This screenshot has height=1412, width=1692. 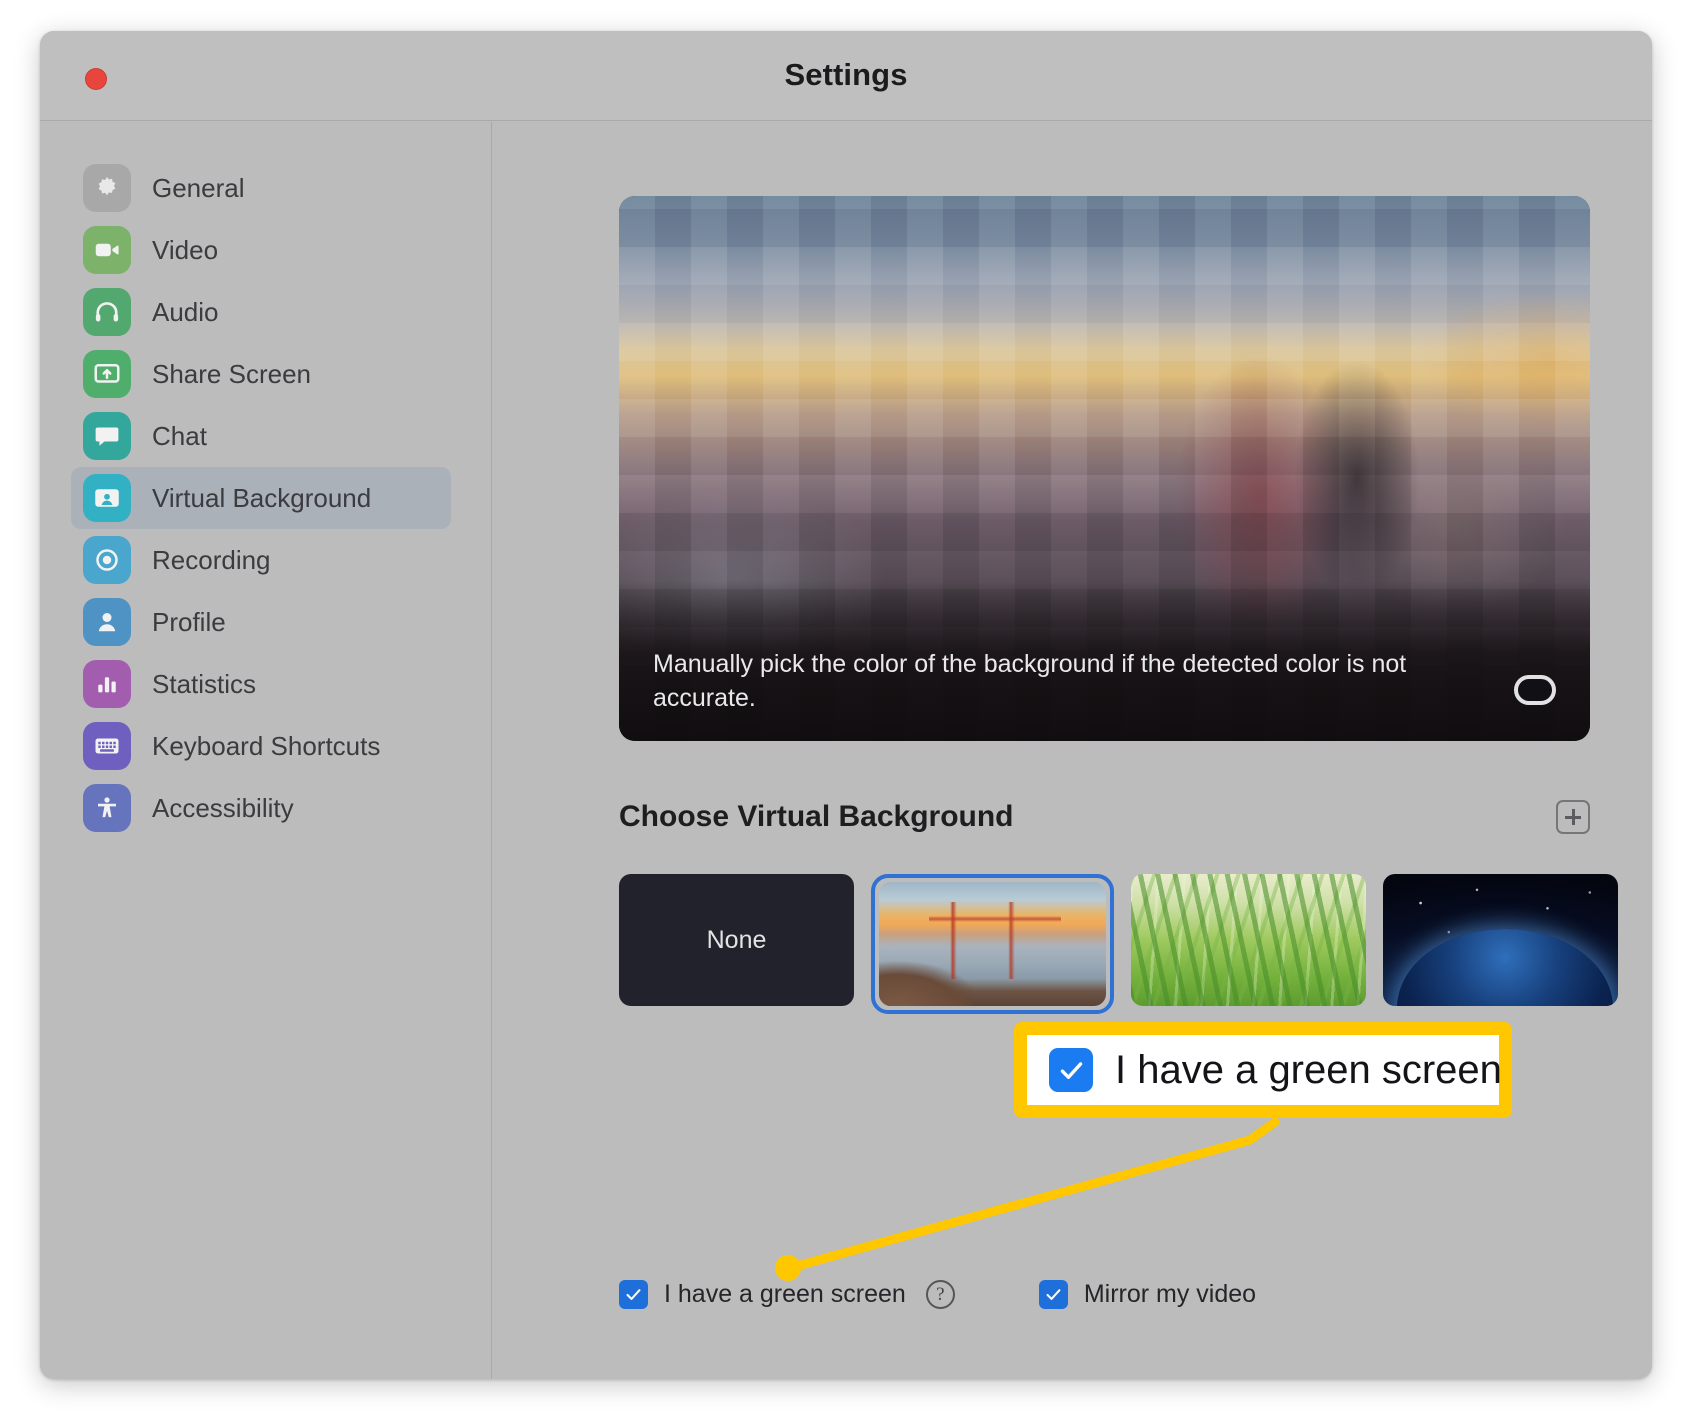 What do you see at coordinates (107, 560) in the screenshot?
I see `record-circle-icon` at bounding box center [107, 560].